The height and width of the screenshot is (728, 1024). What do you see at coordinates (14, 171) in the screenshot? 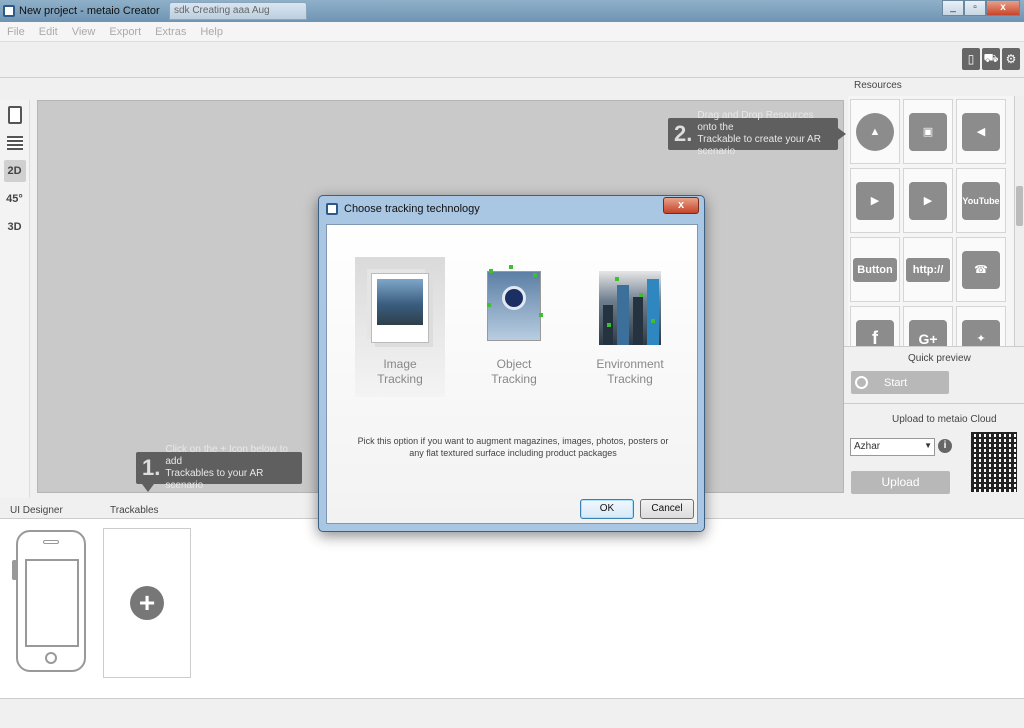
I see `view-2d-button: 2D` at bounding box center [14, 171].